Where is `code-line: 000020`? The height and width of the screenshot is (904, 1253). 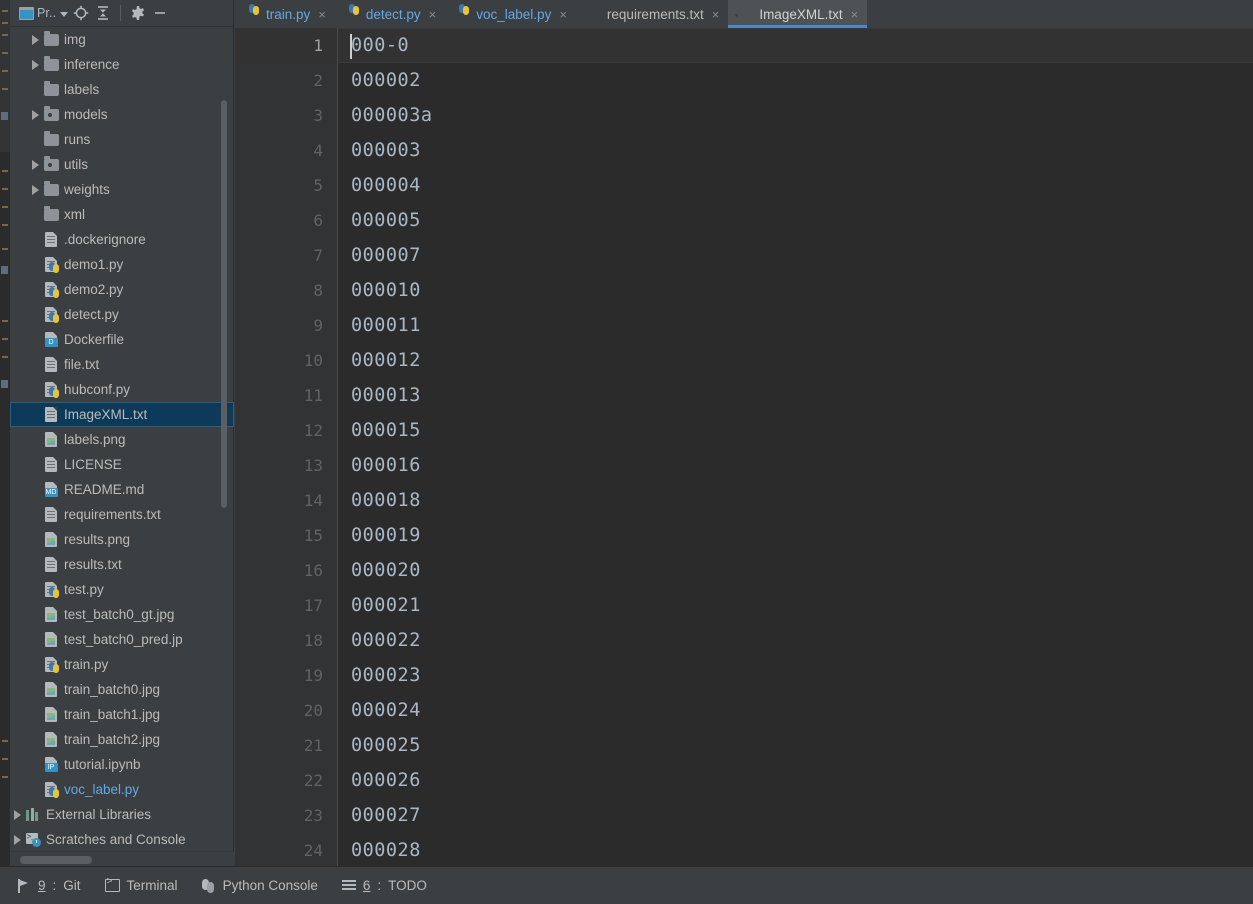 code-line: 000020 is located at coordinates (795, 570).